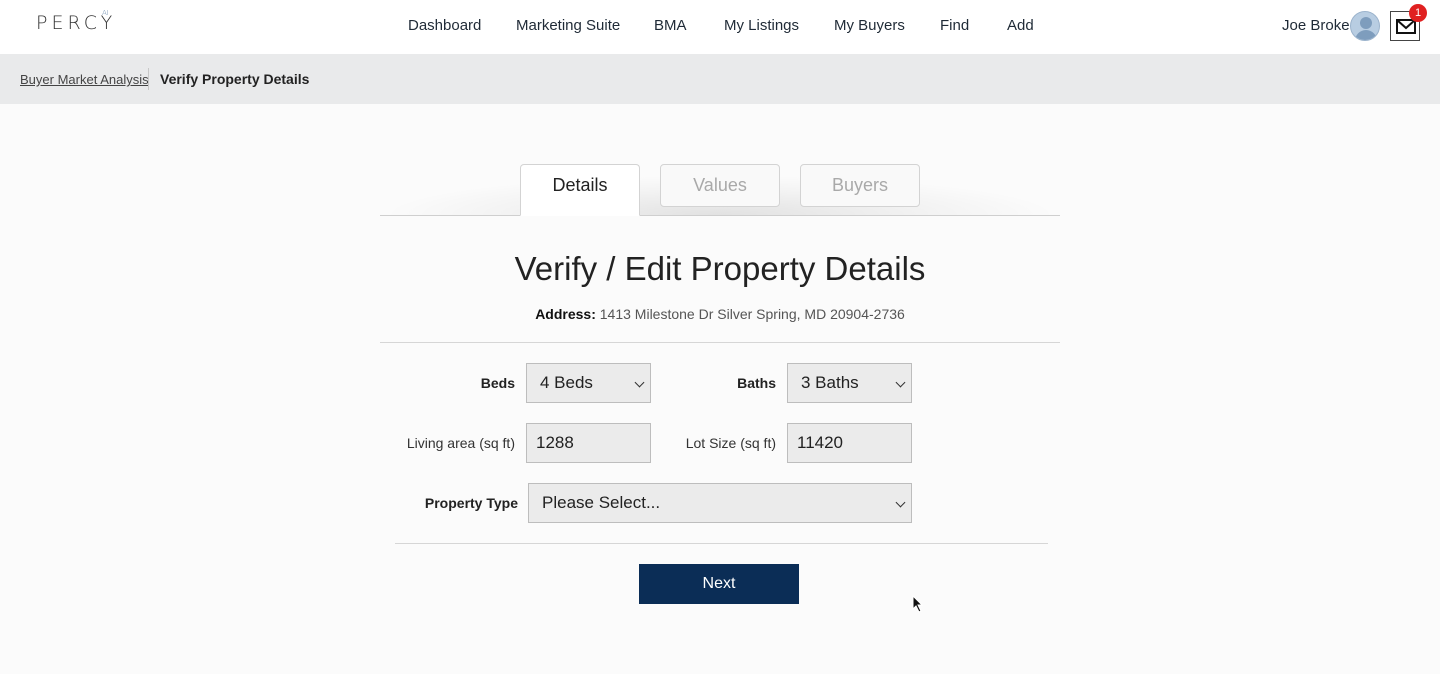  What do you see at coordinates (849, 443) in the screenshot?
I see `lot-size-input: 11420` at bounding box center [849, 443].